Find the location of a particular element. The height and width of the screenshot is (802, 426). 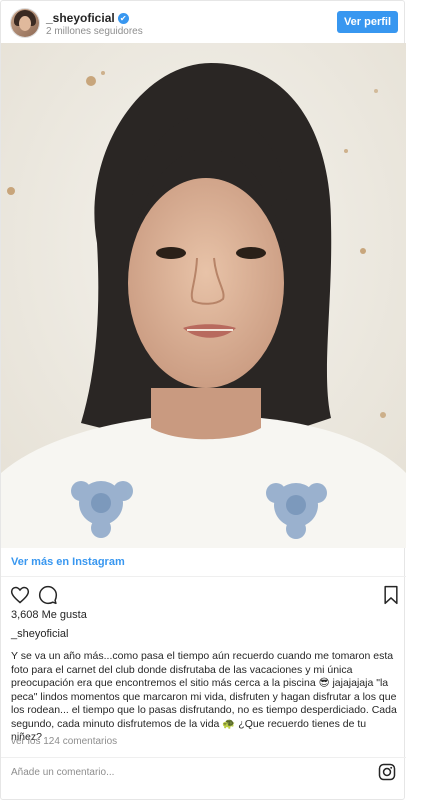

username-link: _sheyoficial ✔ is located at coordinates (87, 18).